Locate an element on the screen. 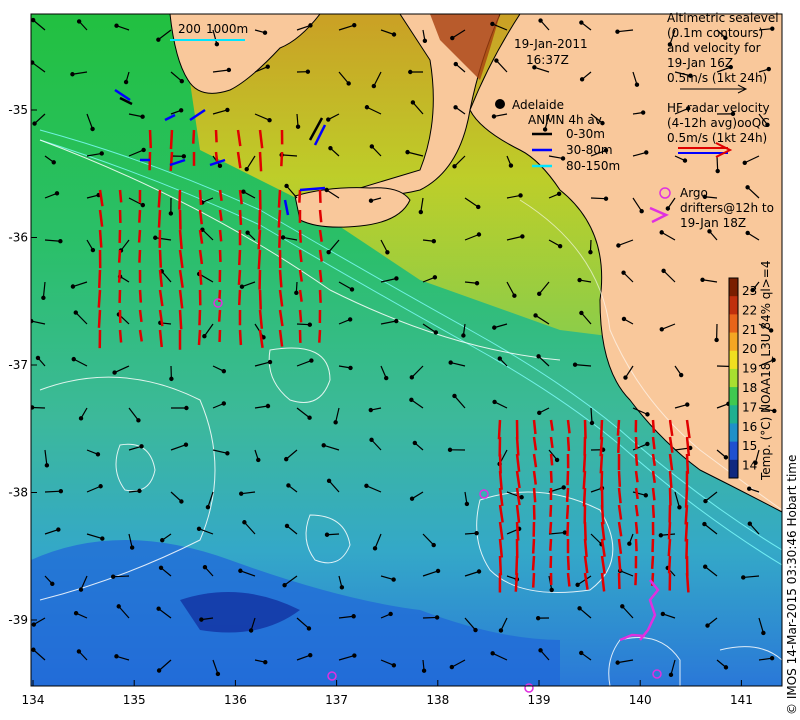  colorbar-tick: 19 is located at coordinates (749, 369).